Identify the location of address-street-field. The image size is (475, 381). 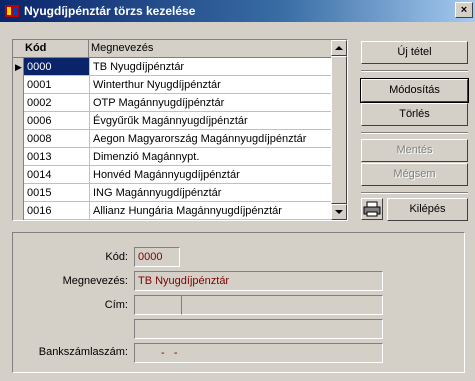
(258, 329).